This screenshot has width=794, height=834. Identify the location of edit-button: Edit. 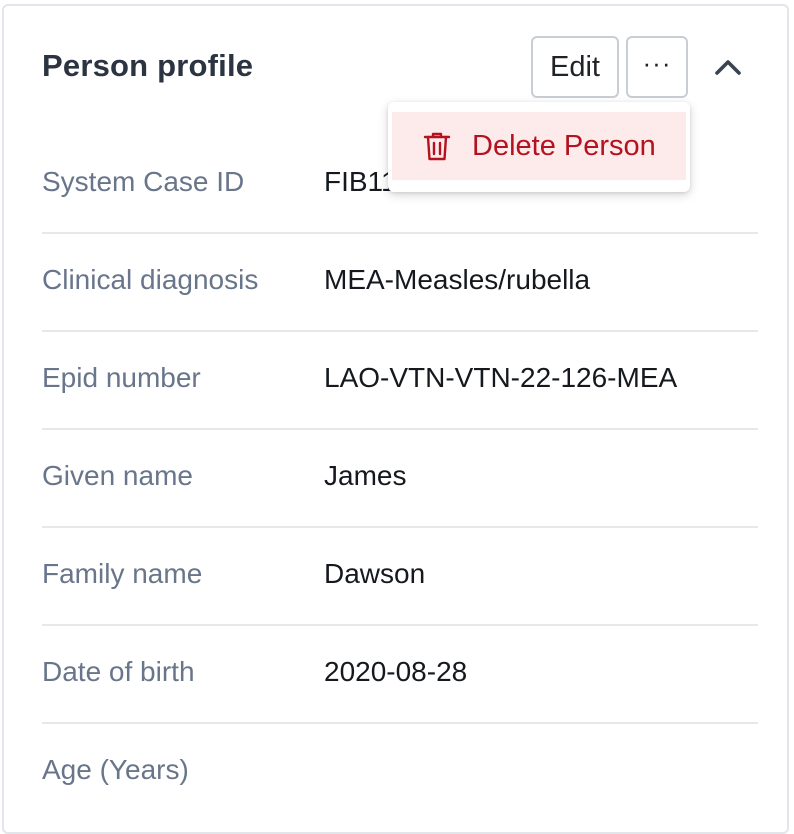
(575, 67).